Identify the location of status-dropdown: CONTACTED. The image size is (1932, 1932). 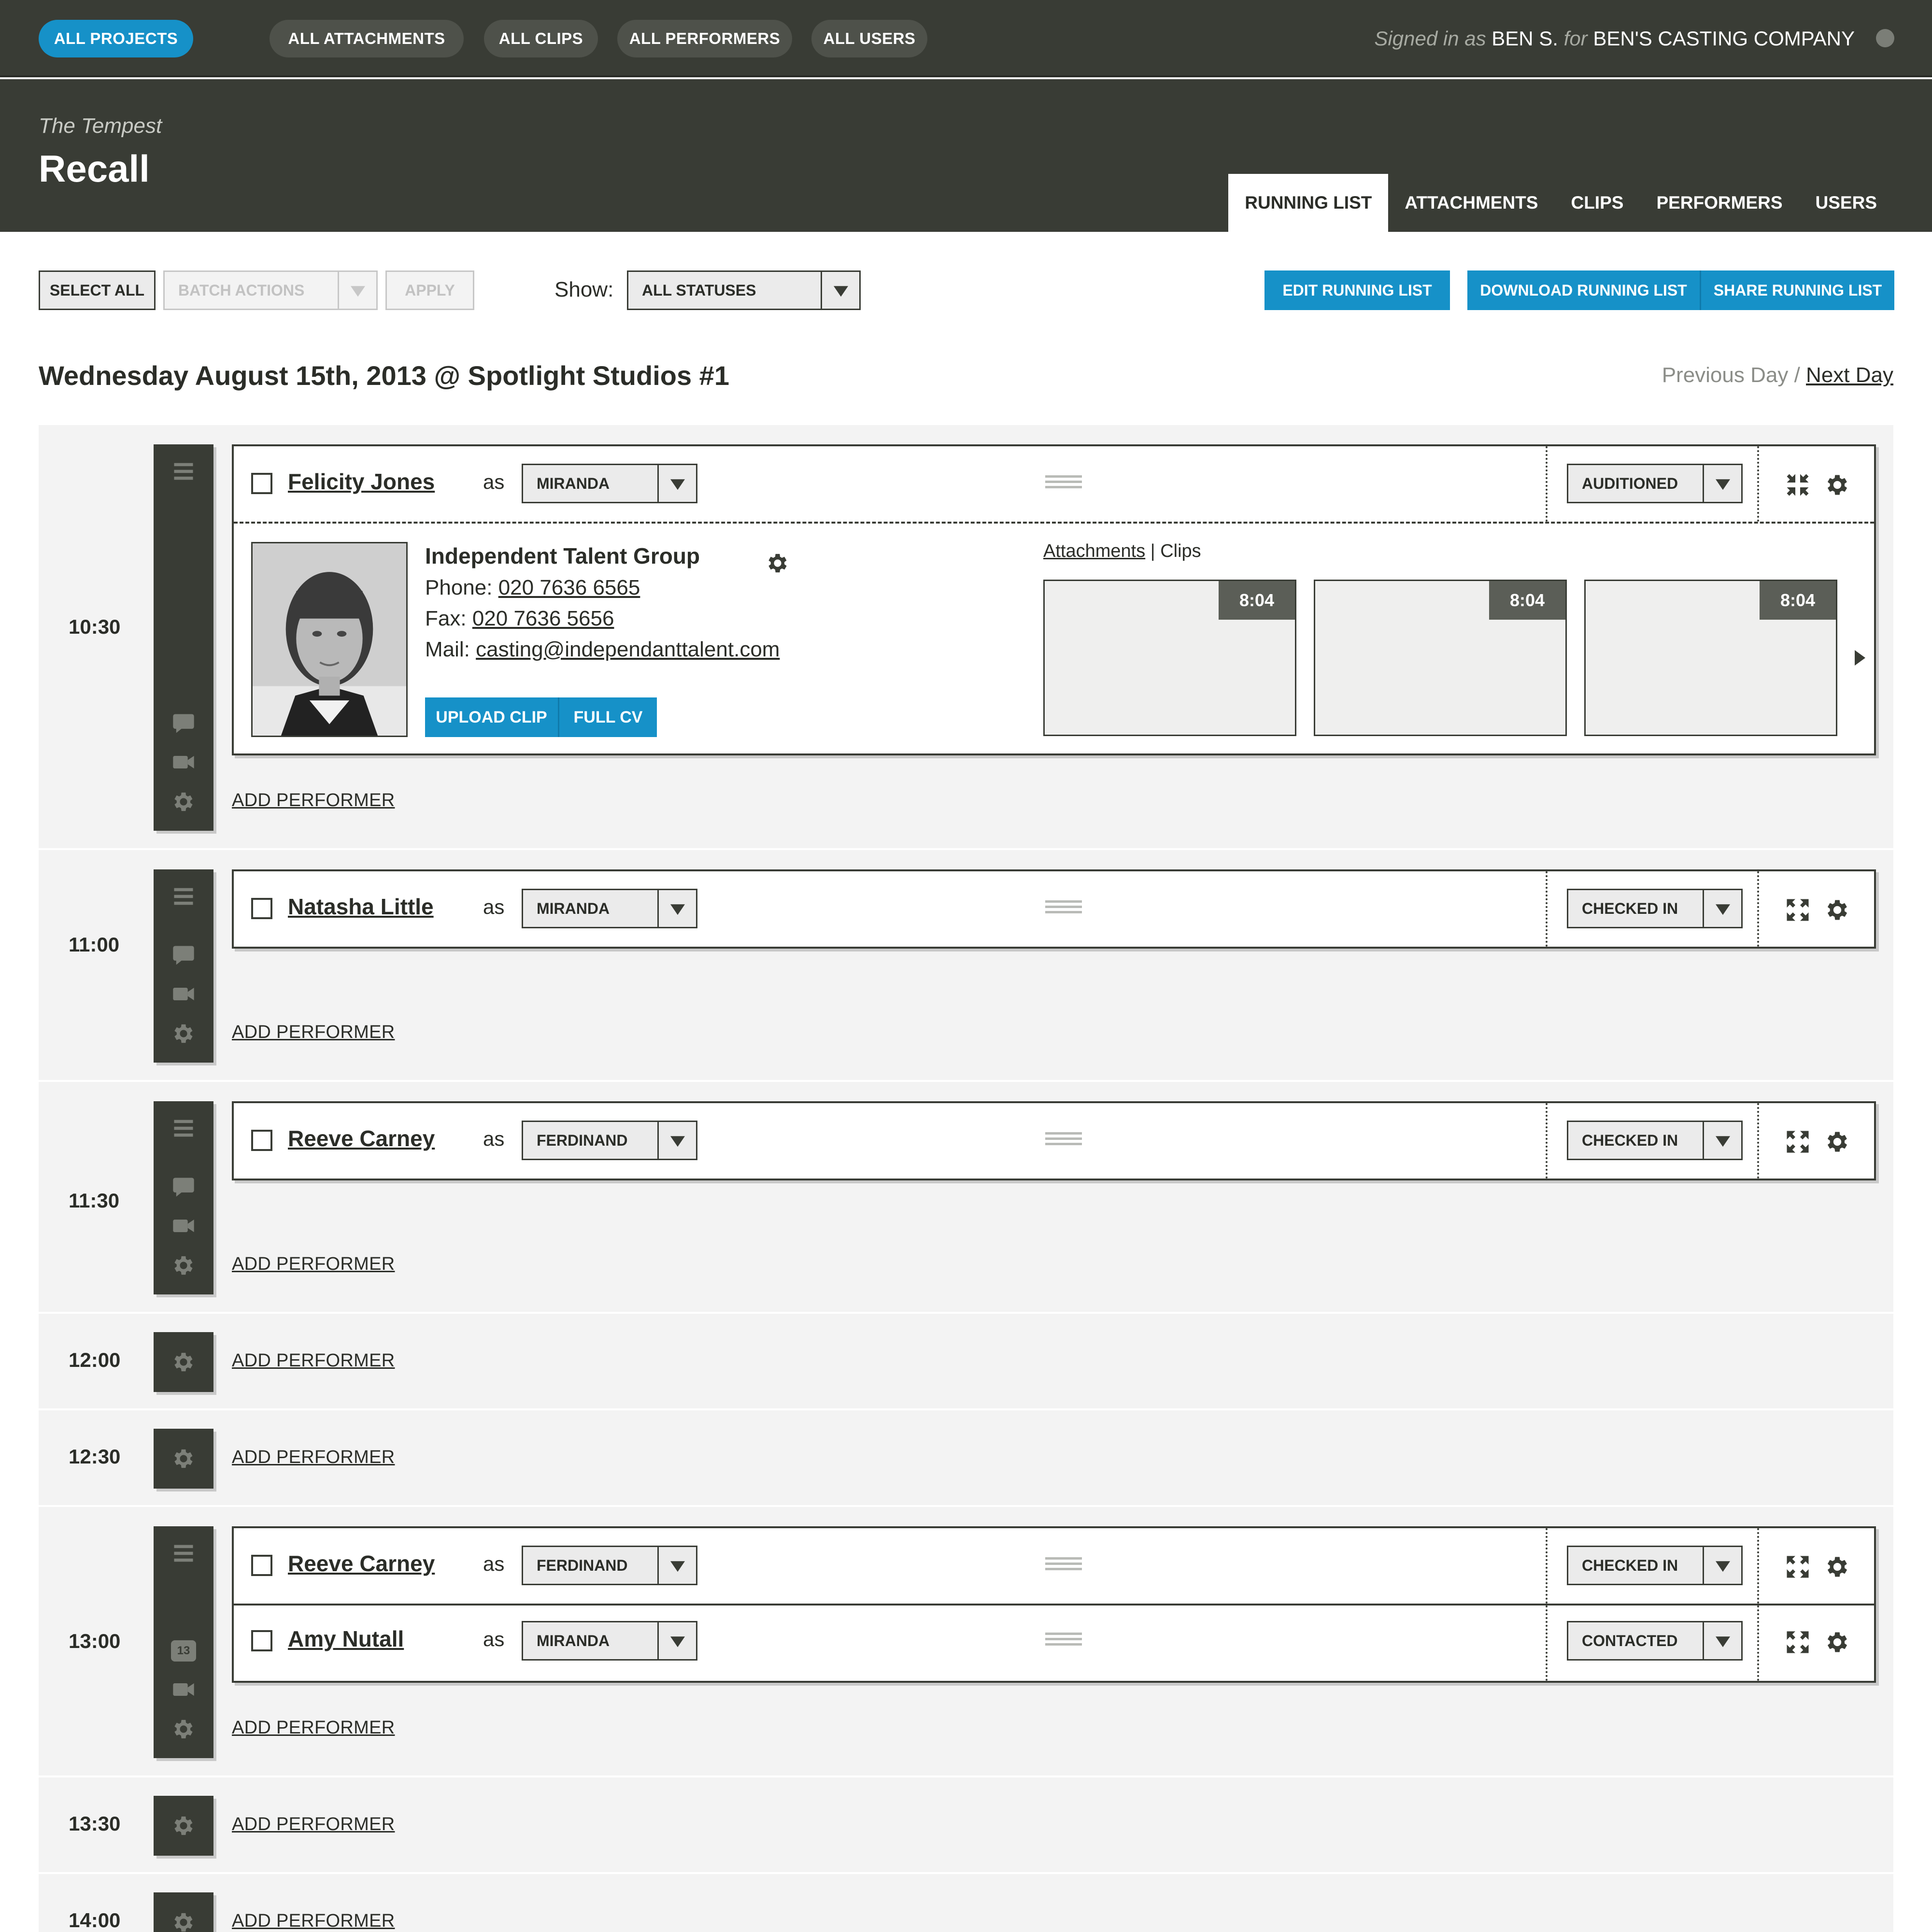
(1655, 1641).